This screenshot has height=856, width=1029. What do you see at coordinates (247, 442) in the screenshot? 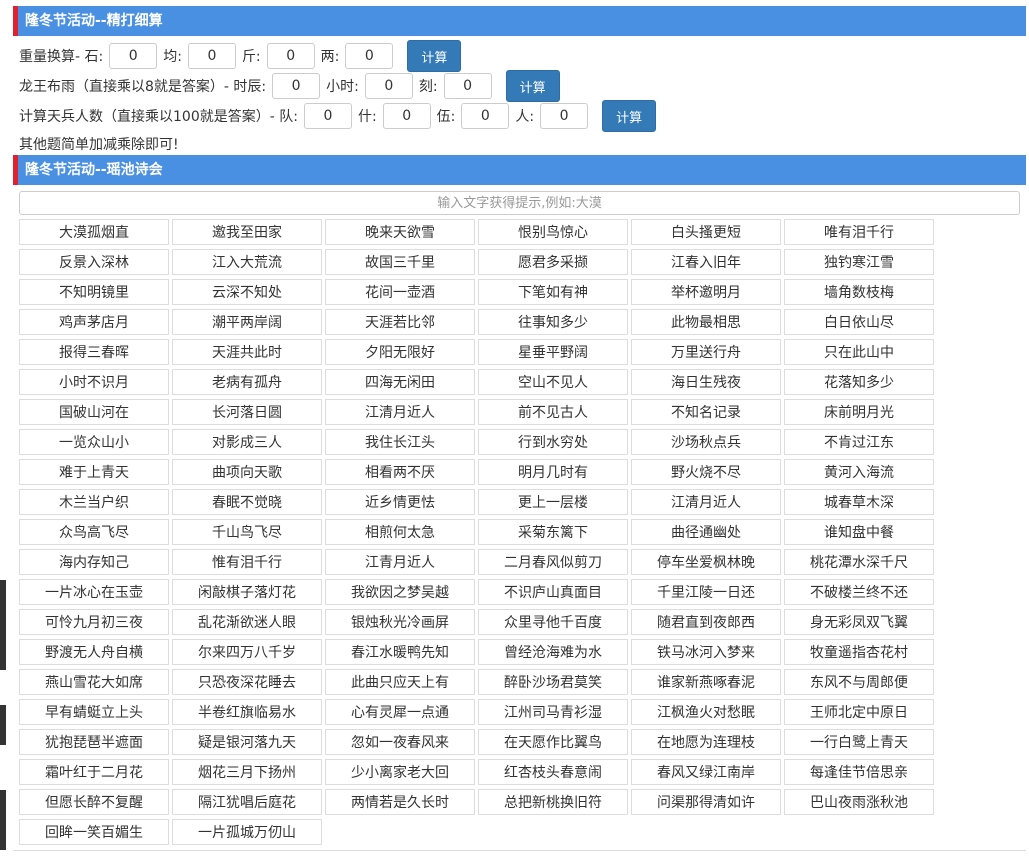
I see `poem-item: 对影成三人` at bounding box center [247, 442].